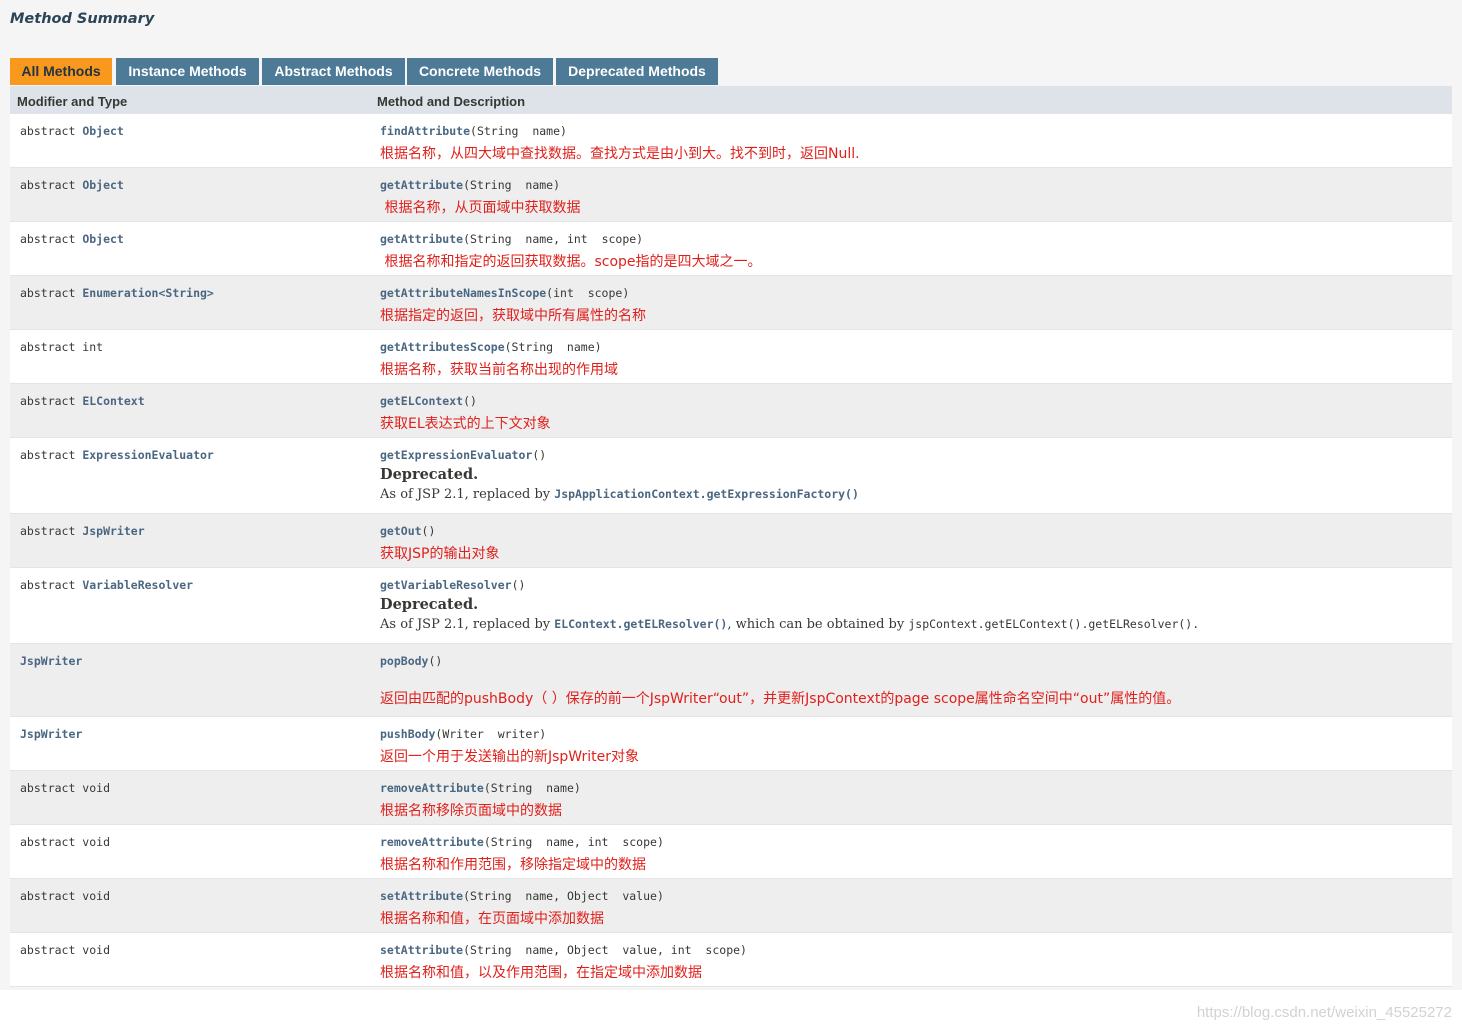  What do you see at coordinates (491, 734) in the screenshot?
I see `method-params: (Writer writer)` at bounding box center [491, 734].